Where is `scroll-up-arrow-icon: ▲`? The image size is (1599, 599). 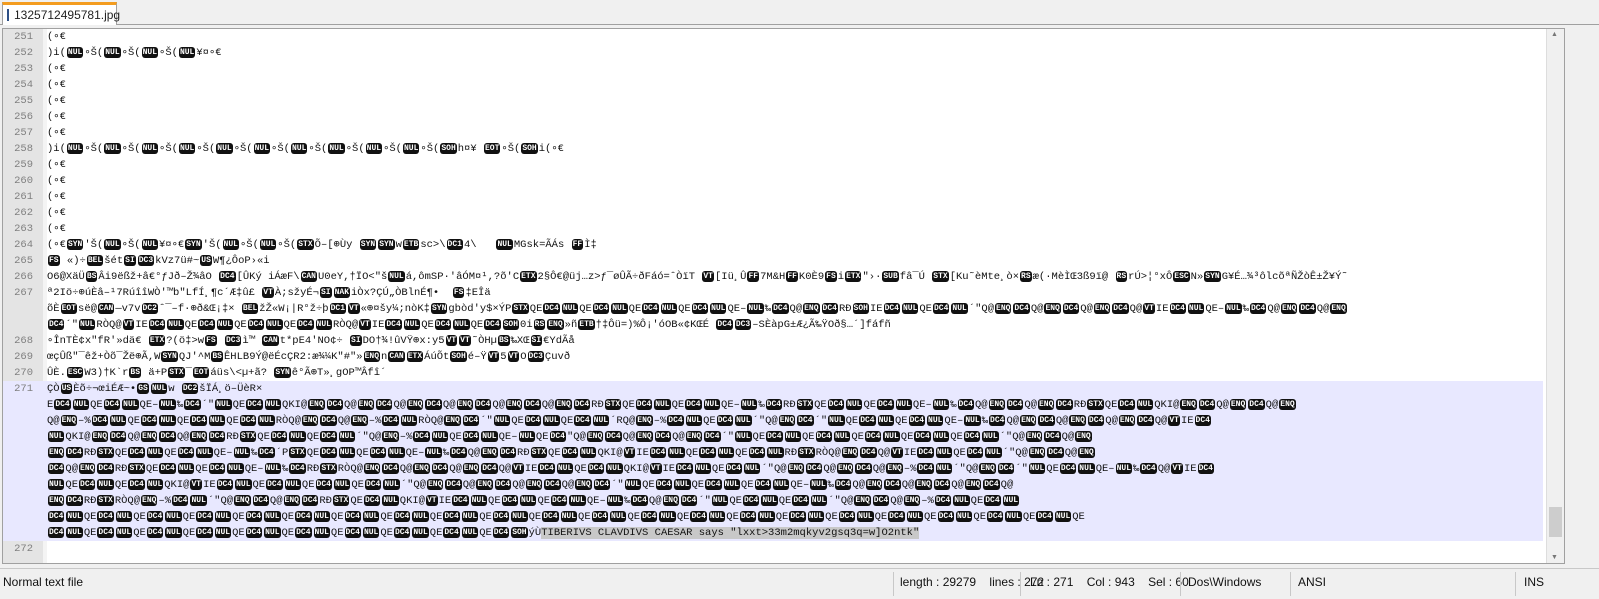 scroll-up-arrow-icon: ▲ is located at coordinates (1554, 34).